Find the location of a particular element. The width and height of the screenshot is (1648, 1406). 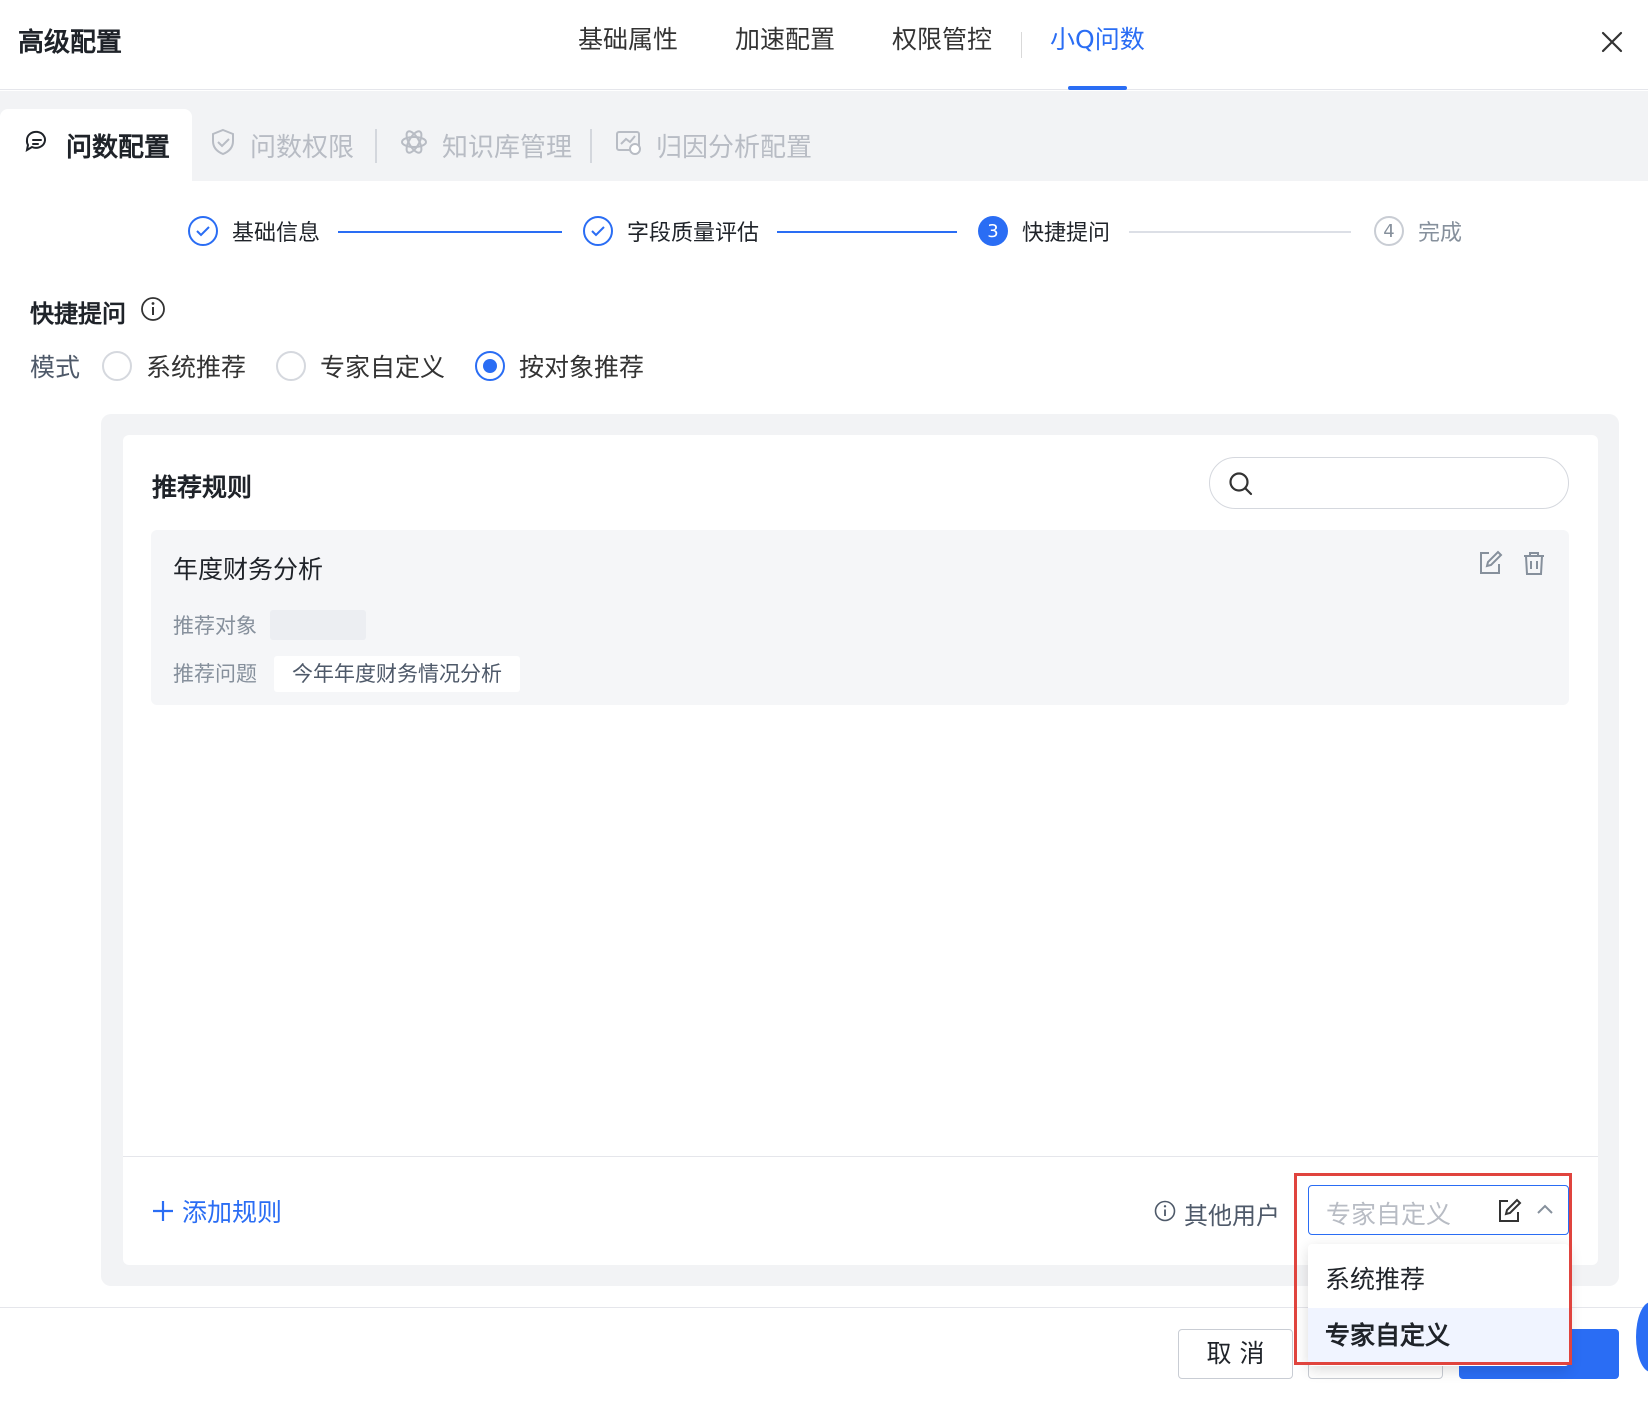

tab-basic-properties: 基础属性 is located at coordinates (628, 45).